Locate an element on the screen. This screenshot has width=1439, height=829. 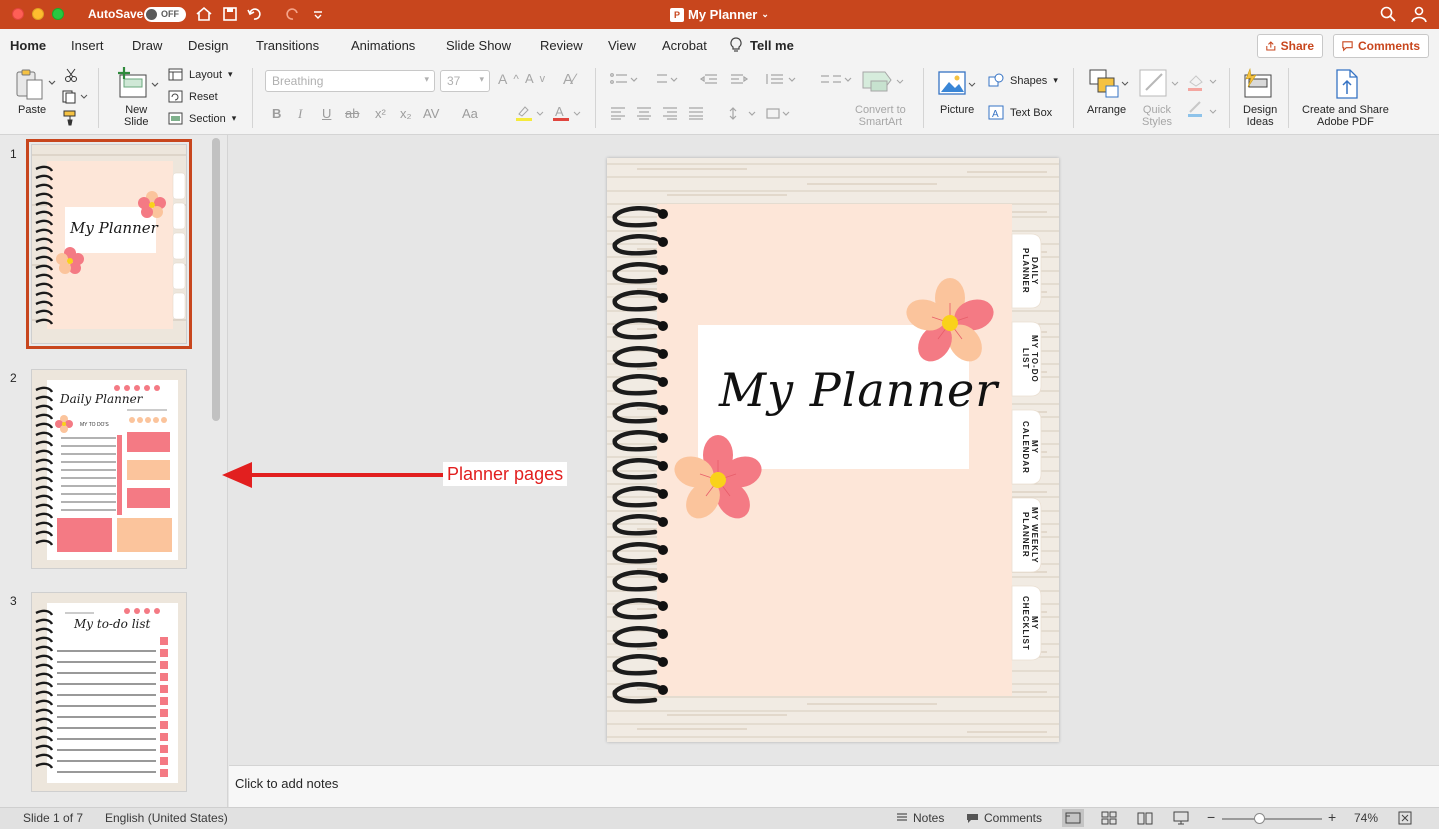
underline-button: U is located at coordinates (326, 113).